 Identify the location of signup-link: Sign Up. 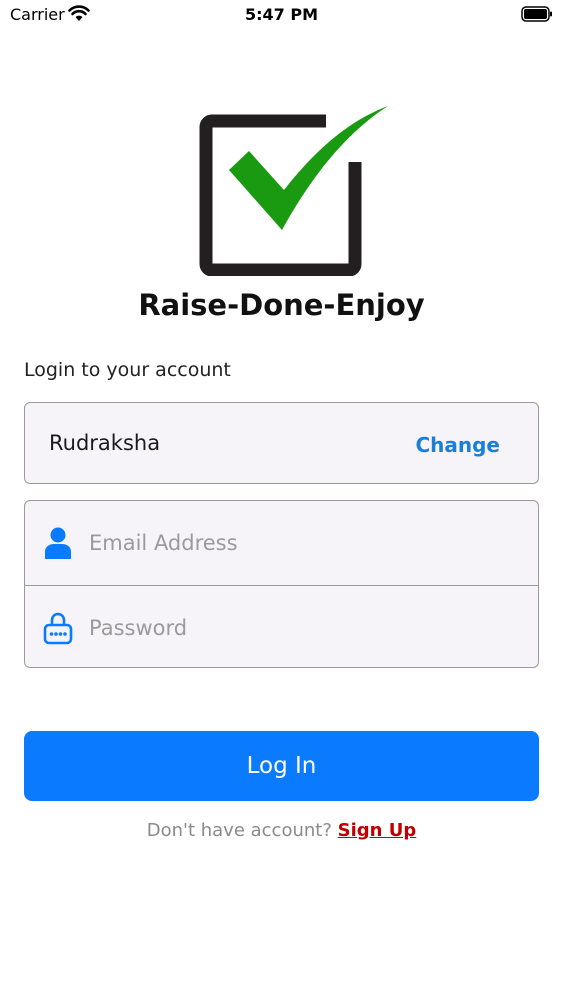
(377, 830).